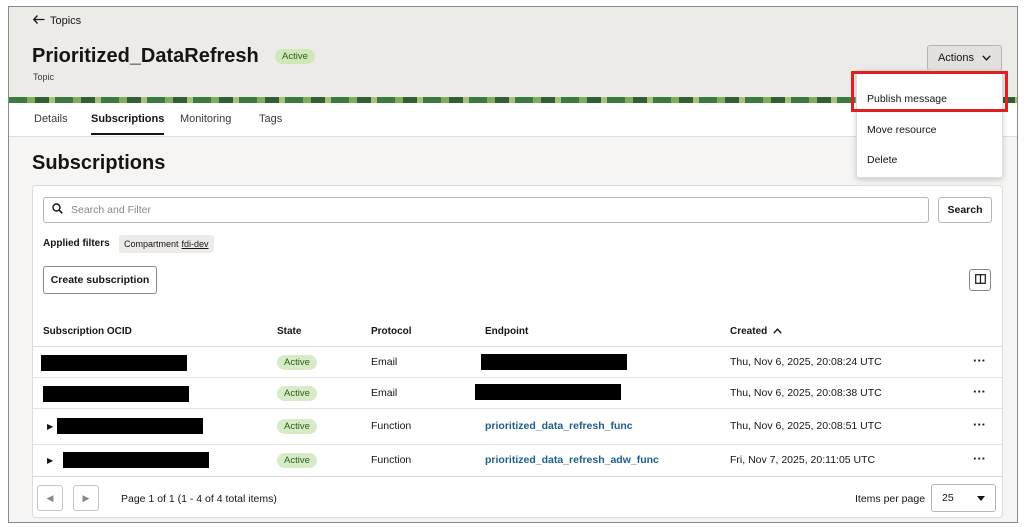 Image resolution: width=1024 pixels, height=527 pixels. I want to click on previous-page-button: ◀, so click(50, 498).